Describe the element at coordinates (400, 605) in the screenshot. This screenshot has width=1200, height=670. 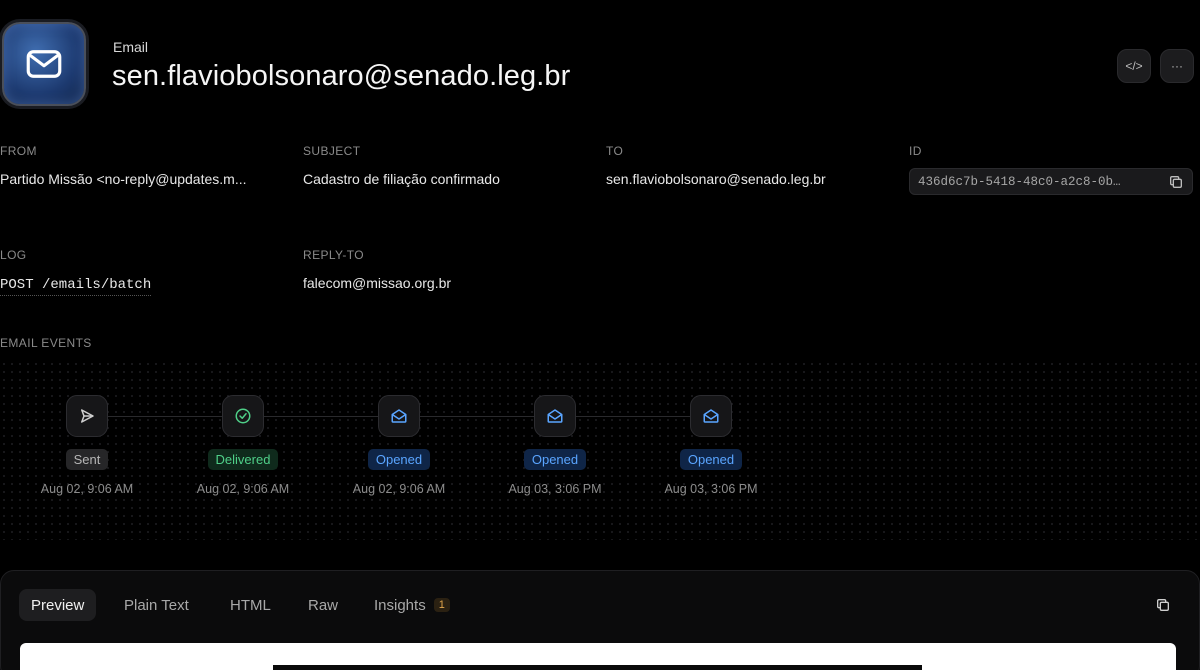
I see `tab-label: Insights` at that location.